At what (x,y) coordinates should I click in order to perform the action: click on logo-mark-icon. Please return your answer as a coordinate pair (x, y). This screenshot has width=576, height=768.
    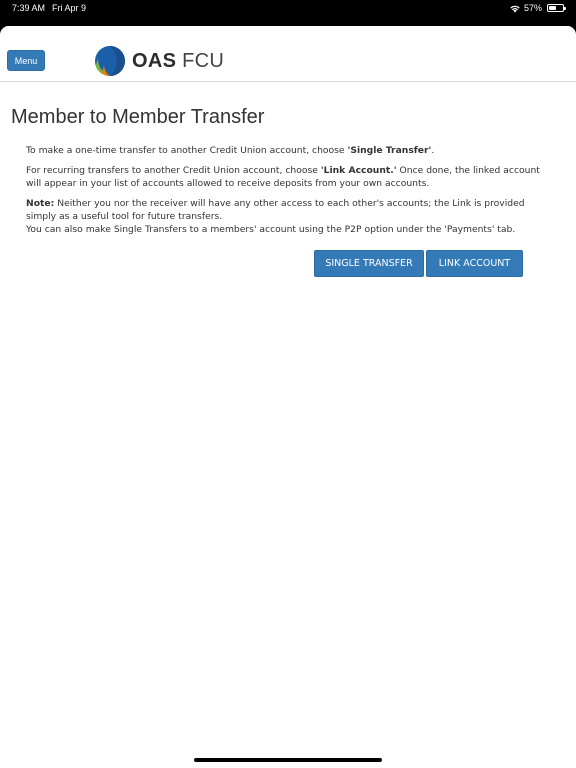
    Looking at the image, I should click on (110, 61).